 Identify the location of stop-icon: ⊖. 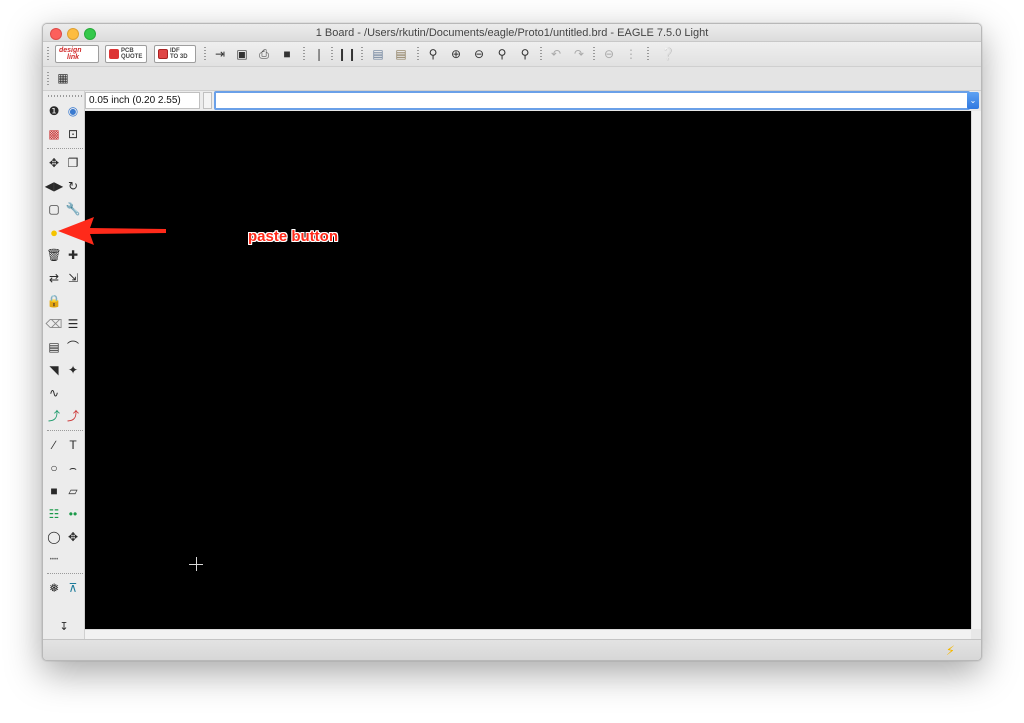
(609, 54).